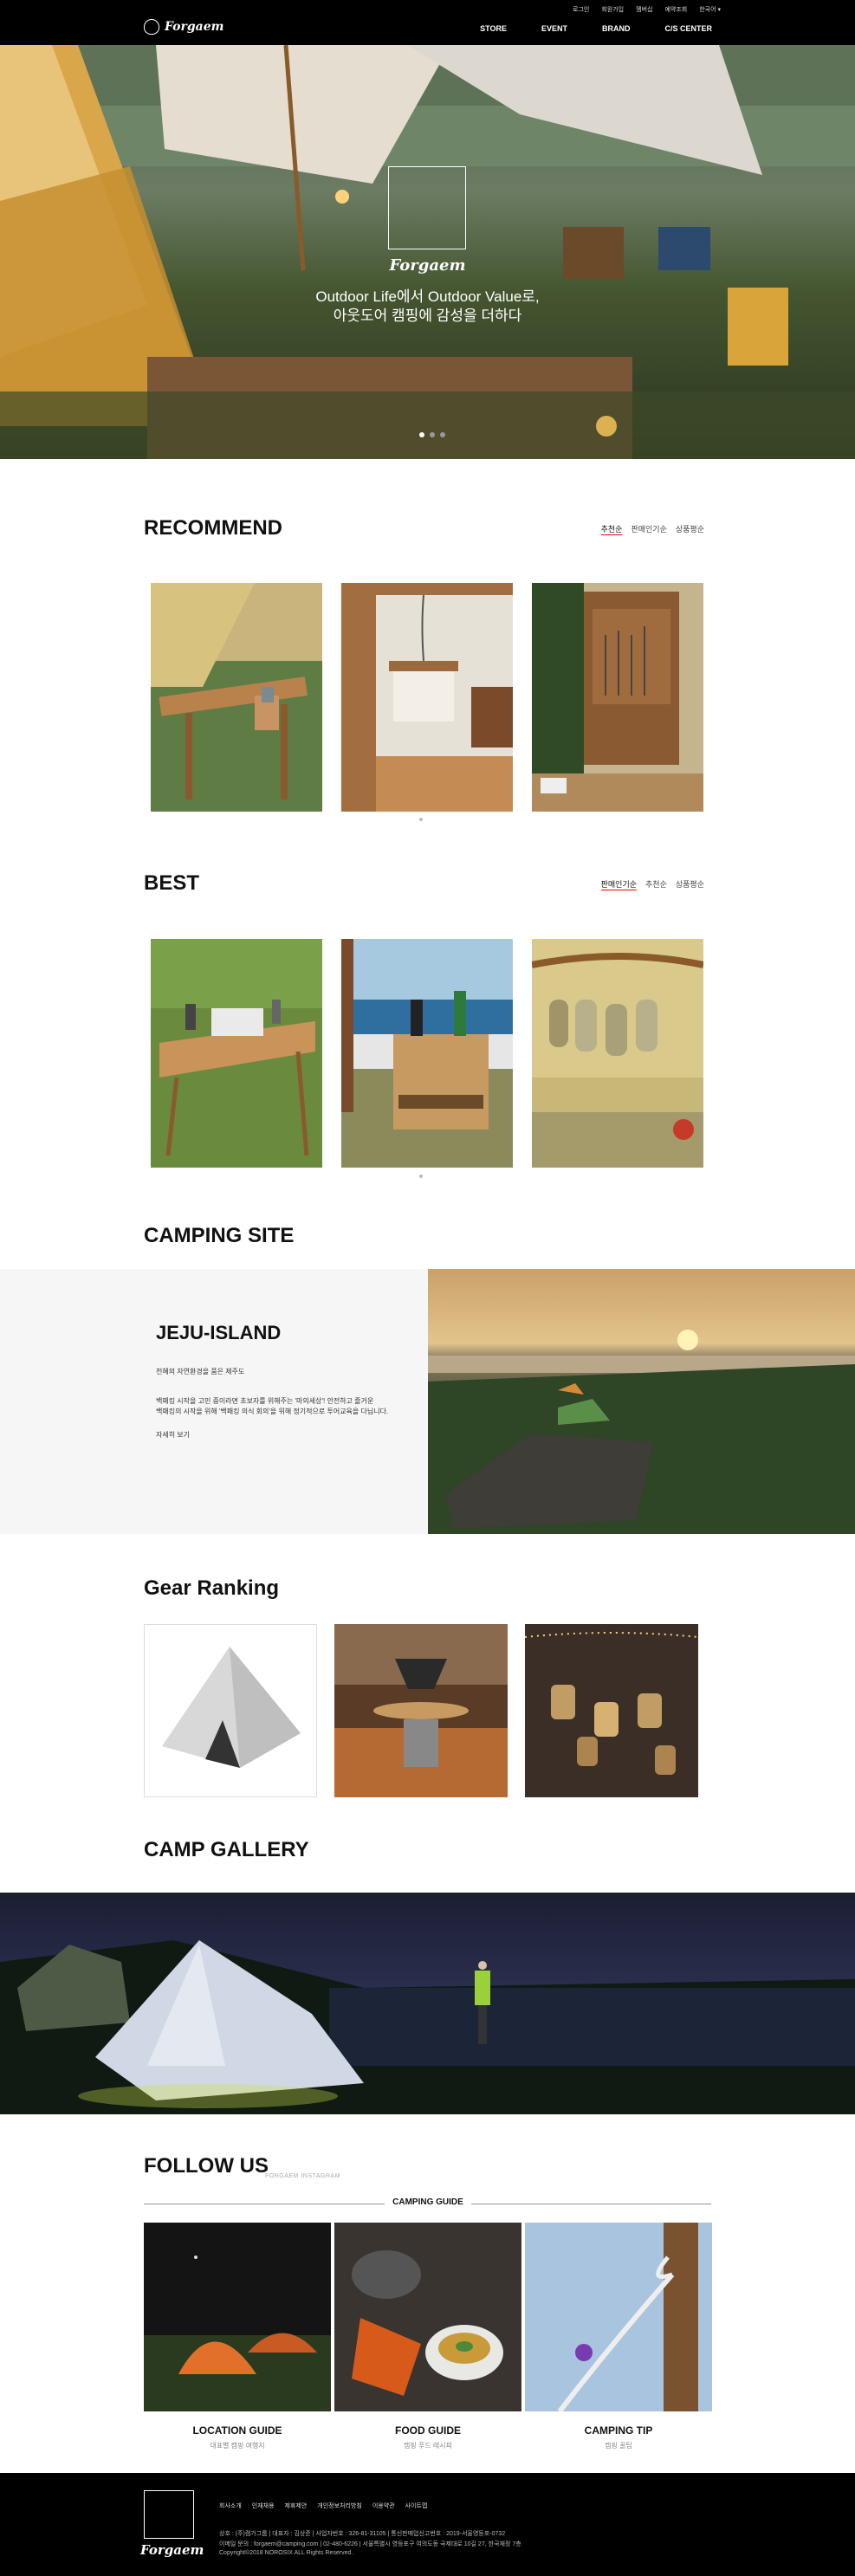 The image size is (855, 2576). Describe the element at coordinates (618, 2446) in the screenshot. I see `guide-sub-tip: 캠핑 꿀팁` at that location.